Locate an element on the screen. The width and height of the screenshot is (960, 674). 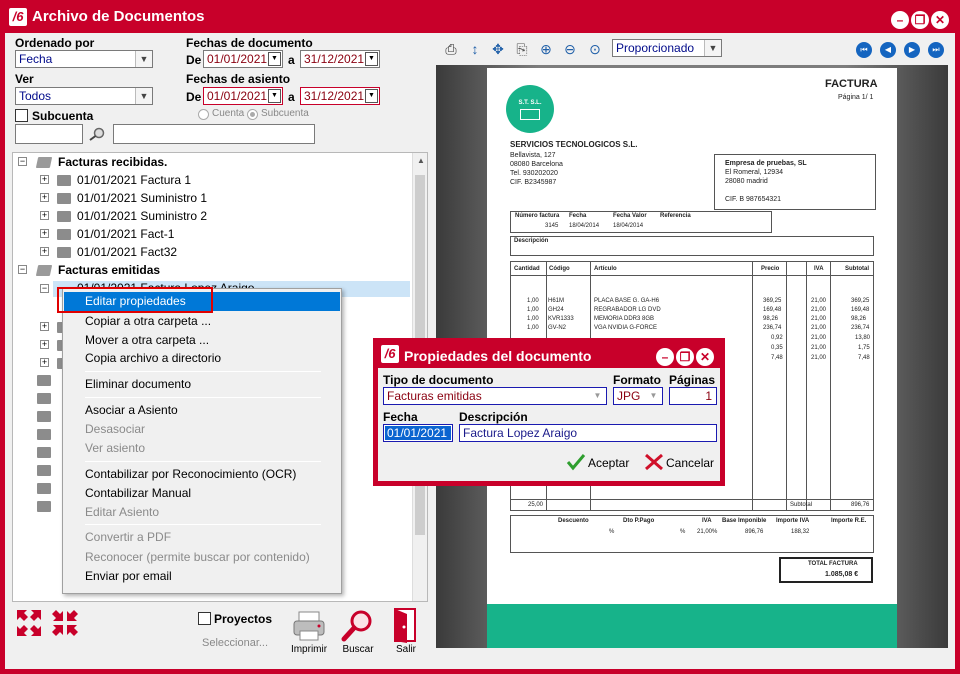
formato-select: JPG ▼ is located at coordinates (638, 396).